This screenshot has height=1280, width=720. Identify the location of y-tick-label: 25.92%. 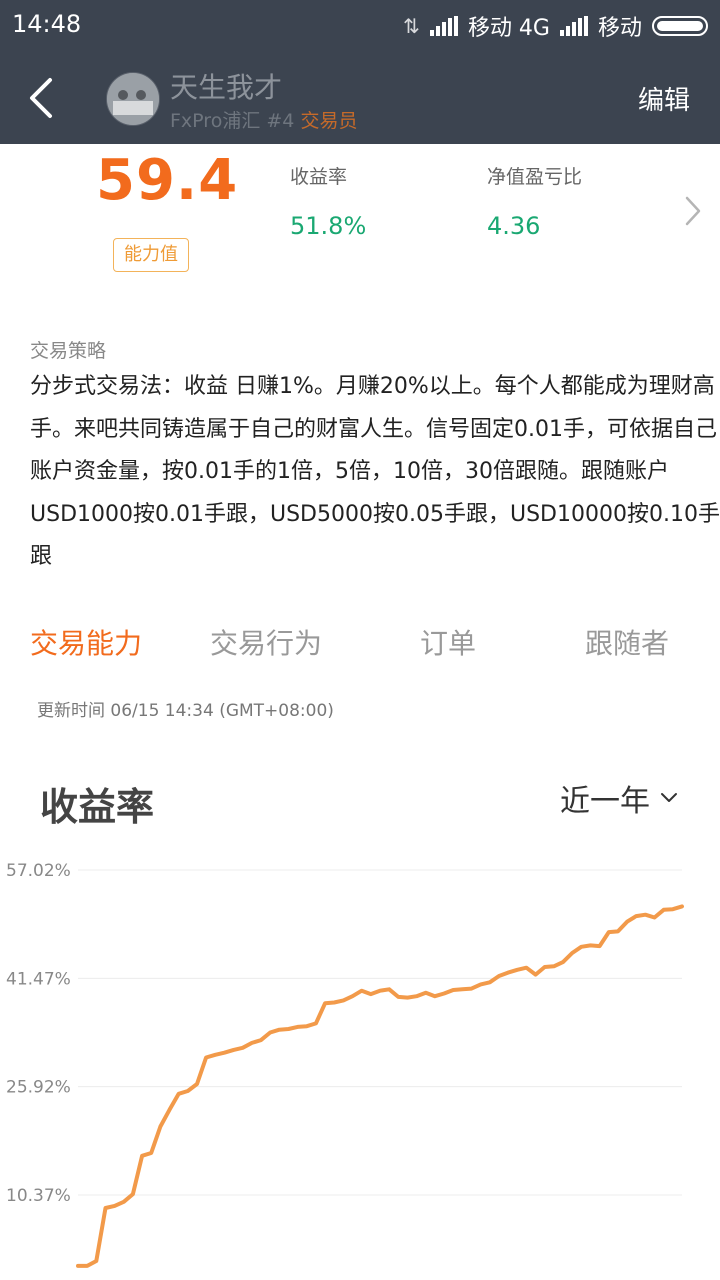
(38, 1088).